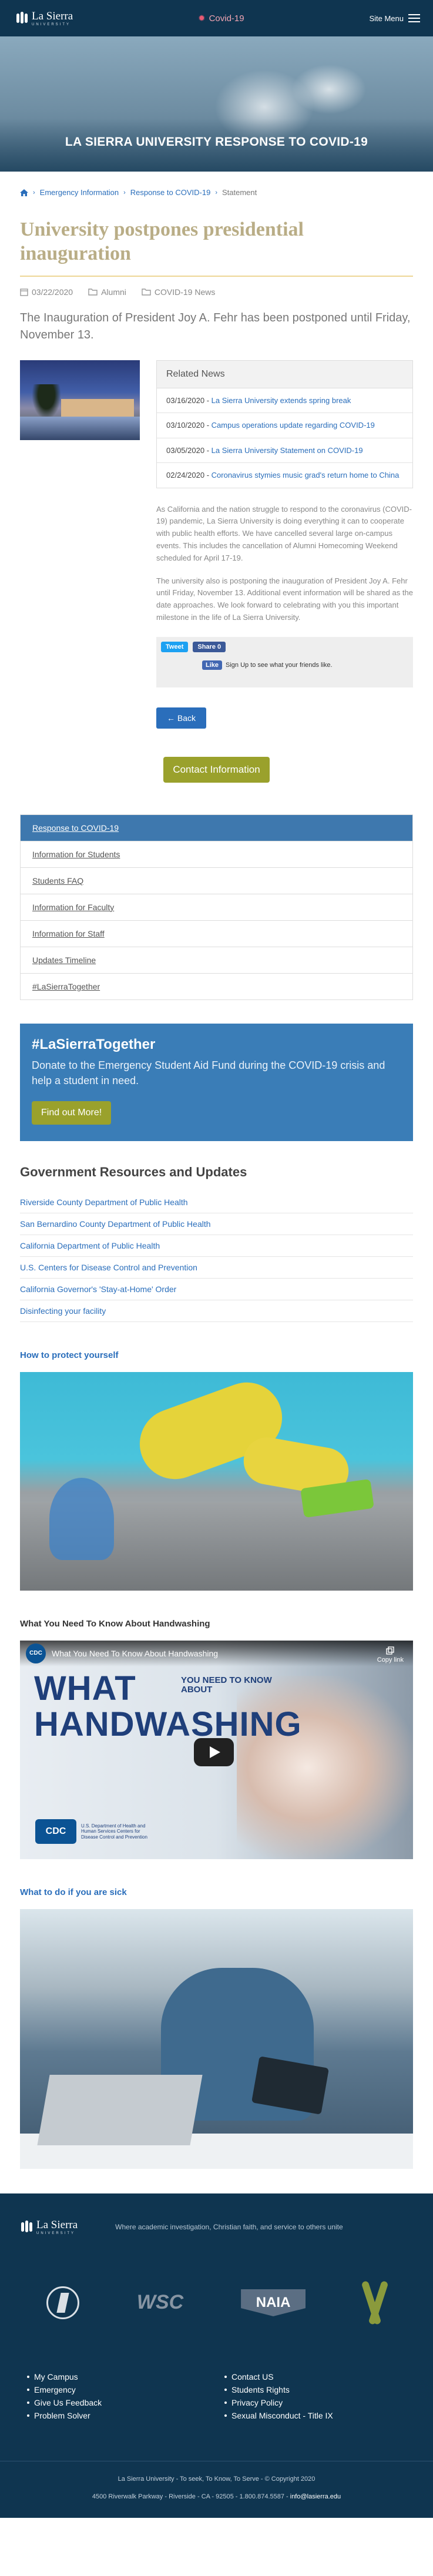  Describe the element at coordinates (212, 665) in the screenshot. I see `facebook-like-button: Like` at that location.